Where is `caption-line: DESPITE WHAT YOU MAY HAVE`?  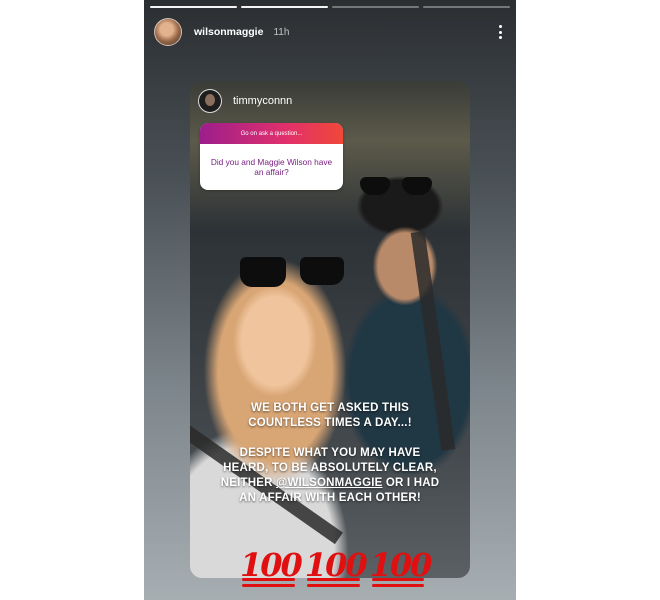 caption-line: DESPITE WHAT YOU MAY HAVE is located at coordinates (330, 453).